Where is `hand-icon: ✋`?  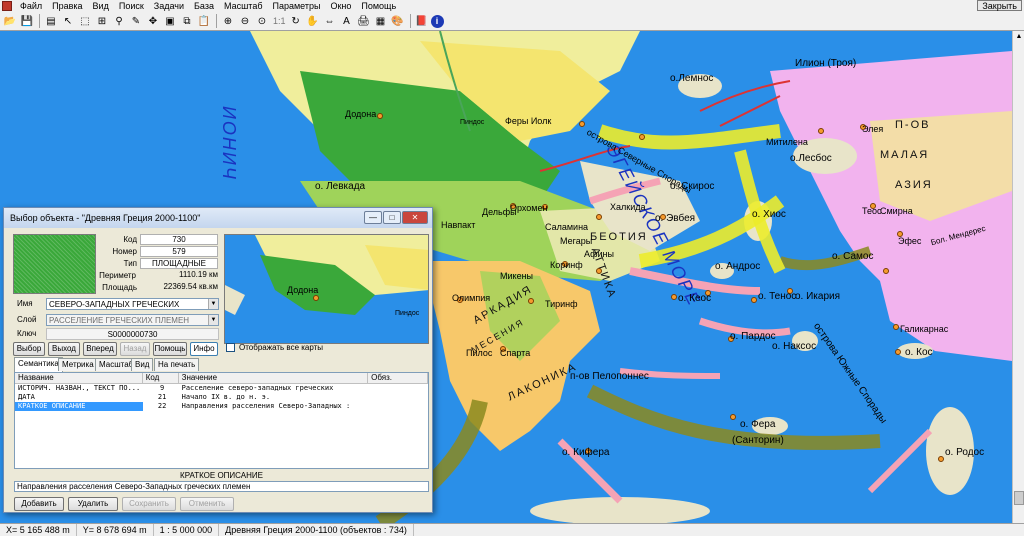
hand-icon: ✋ is located at coordinates (313, 21).